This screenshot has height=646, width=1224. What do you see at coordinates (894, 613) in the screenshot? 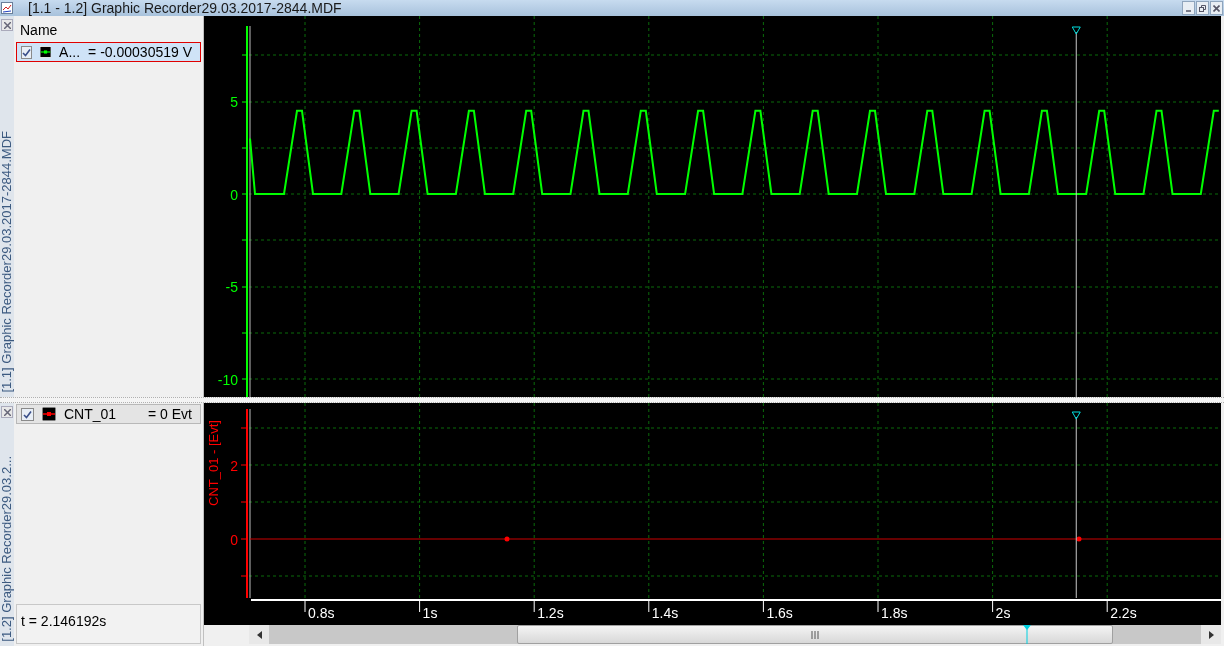
I see `time-tick-label: 1.8s` at bounding box center [894, 613].